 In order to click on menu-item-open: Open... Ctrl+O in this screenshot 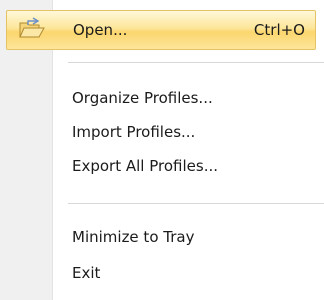, I will do `click(161, 30)`.